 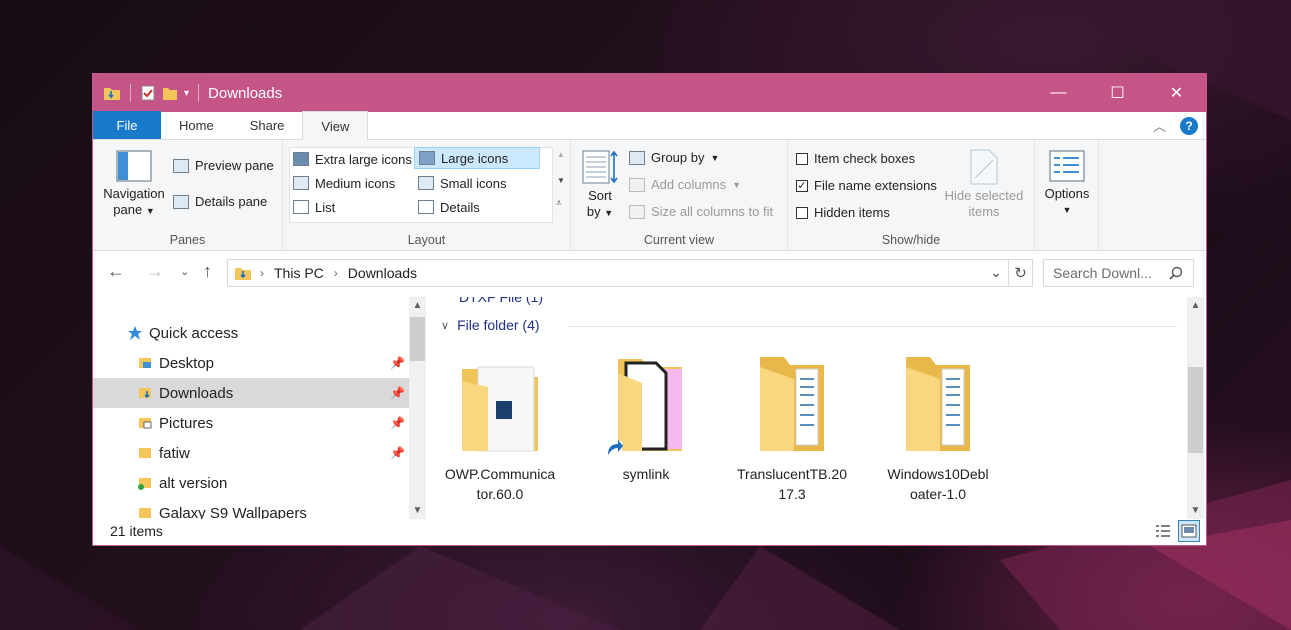 What do you see at coordinates (251, 333) in the screenshot?
I see `nav-item-quick-access: Quick access` at bounding box center [251, 333].